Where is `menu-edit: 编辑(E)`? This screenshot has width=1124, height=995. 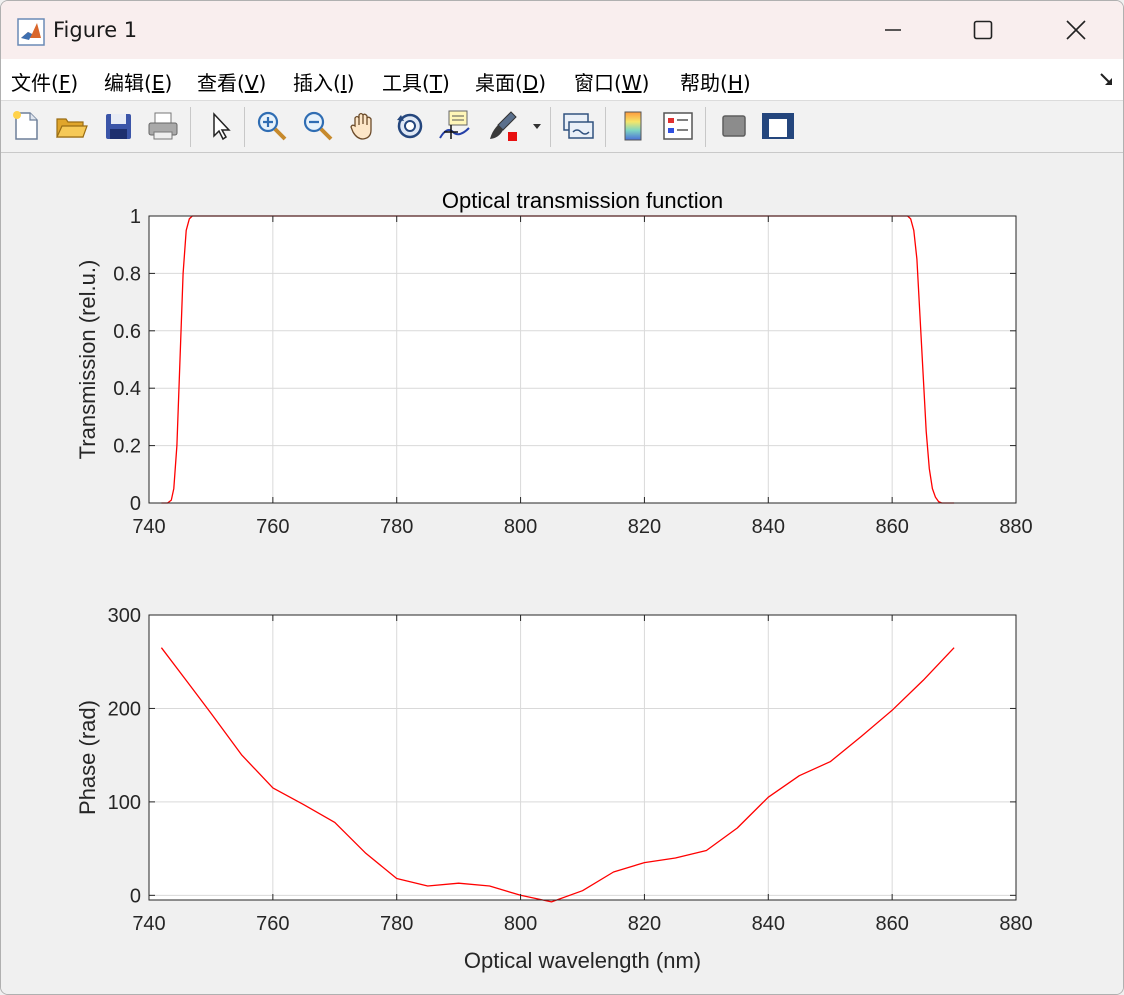 menu-edit: 编辑(E) is located at coordinates (138, 81).